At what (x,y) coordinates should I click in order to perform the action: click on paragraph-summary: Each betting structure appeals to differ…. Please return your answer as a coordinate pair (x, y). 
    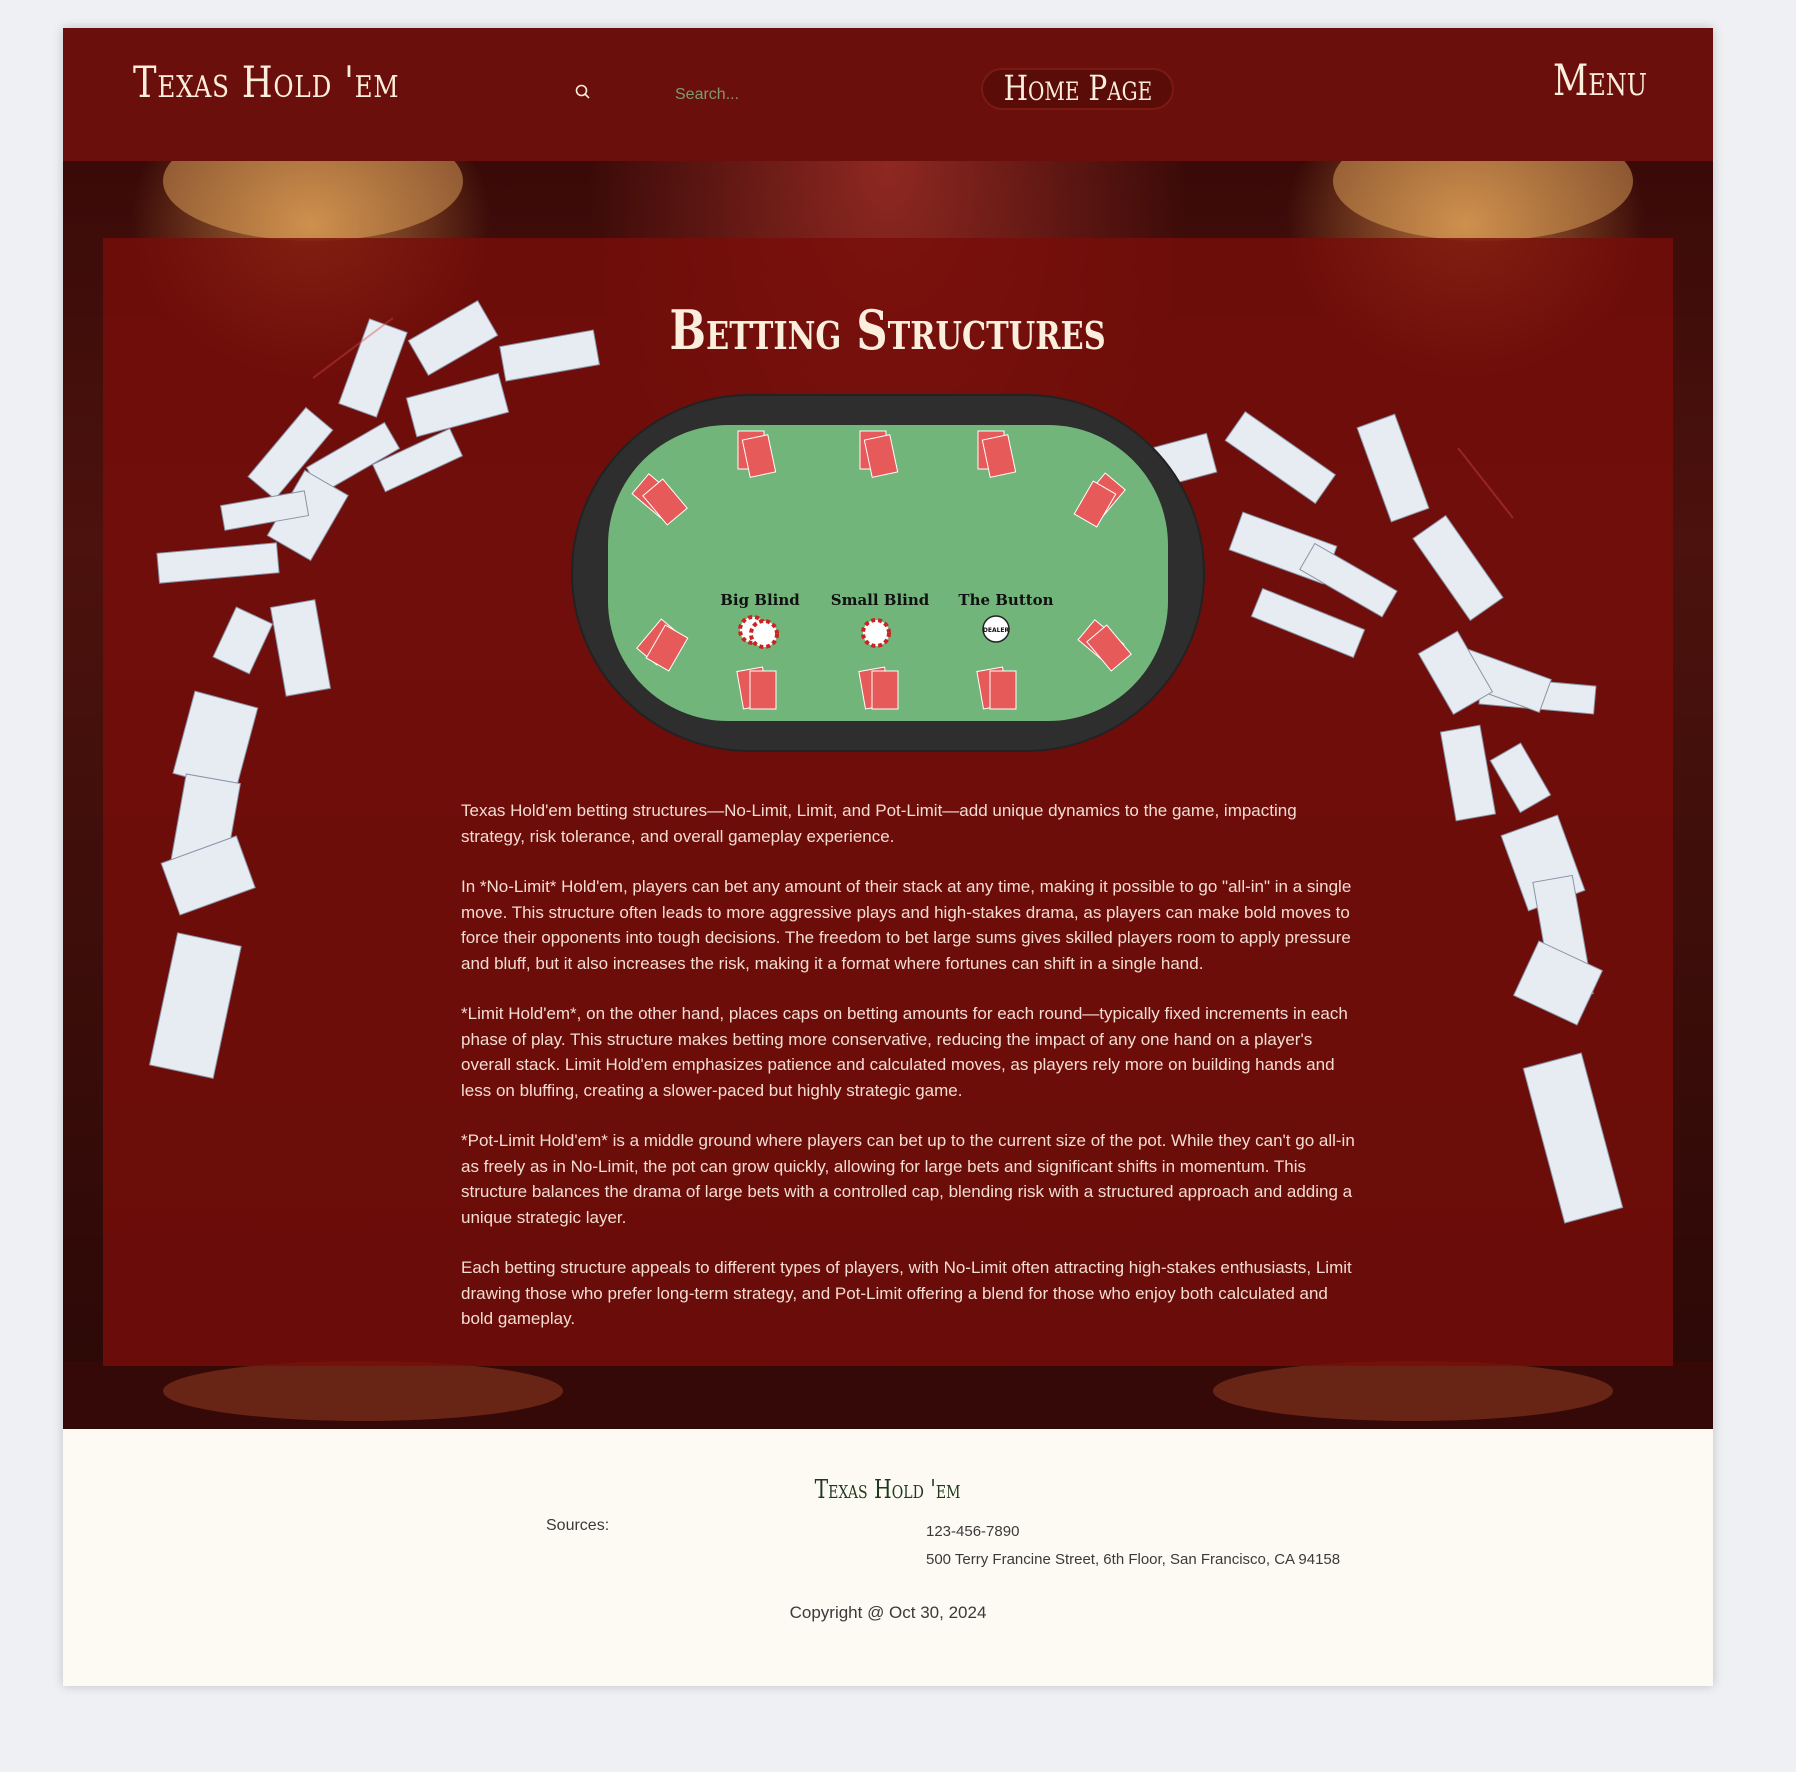
    Looking at the image, I should click on (906, 1293).